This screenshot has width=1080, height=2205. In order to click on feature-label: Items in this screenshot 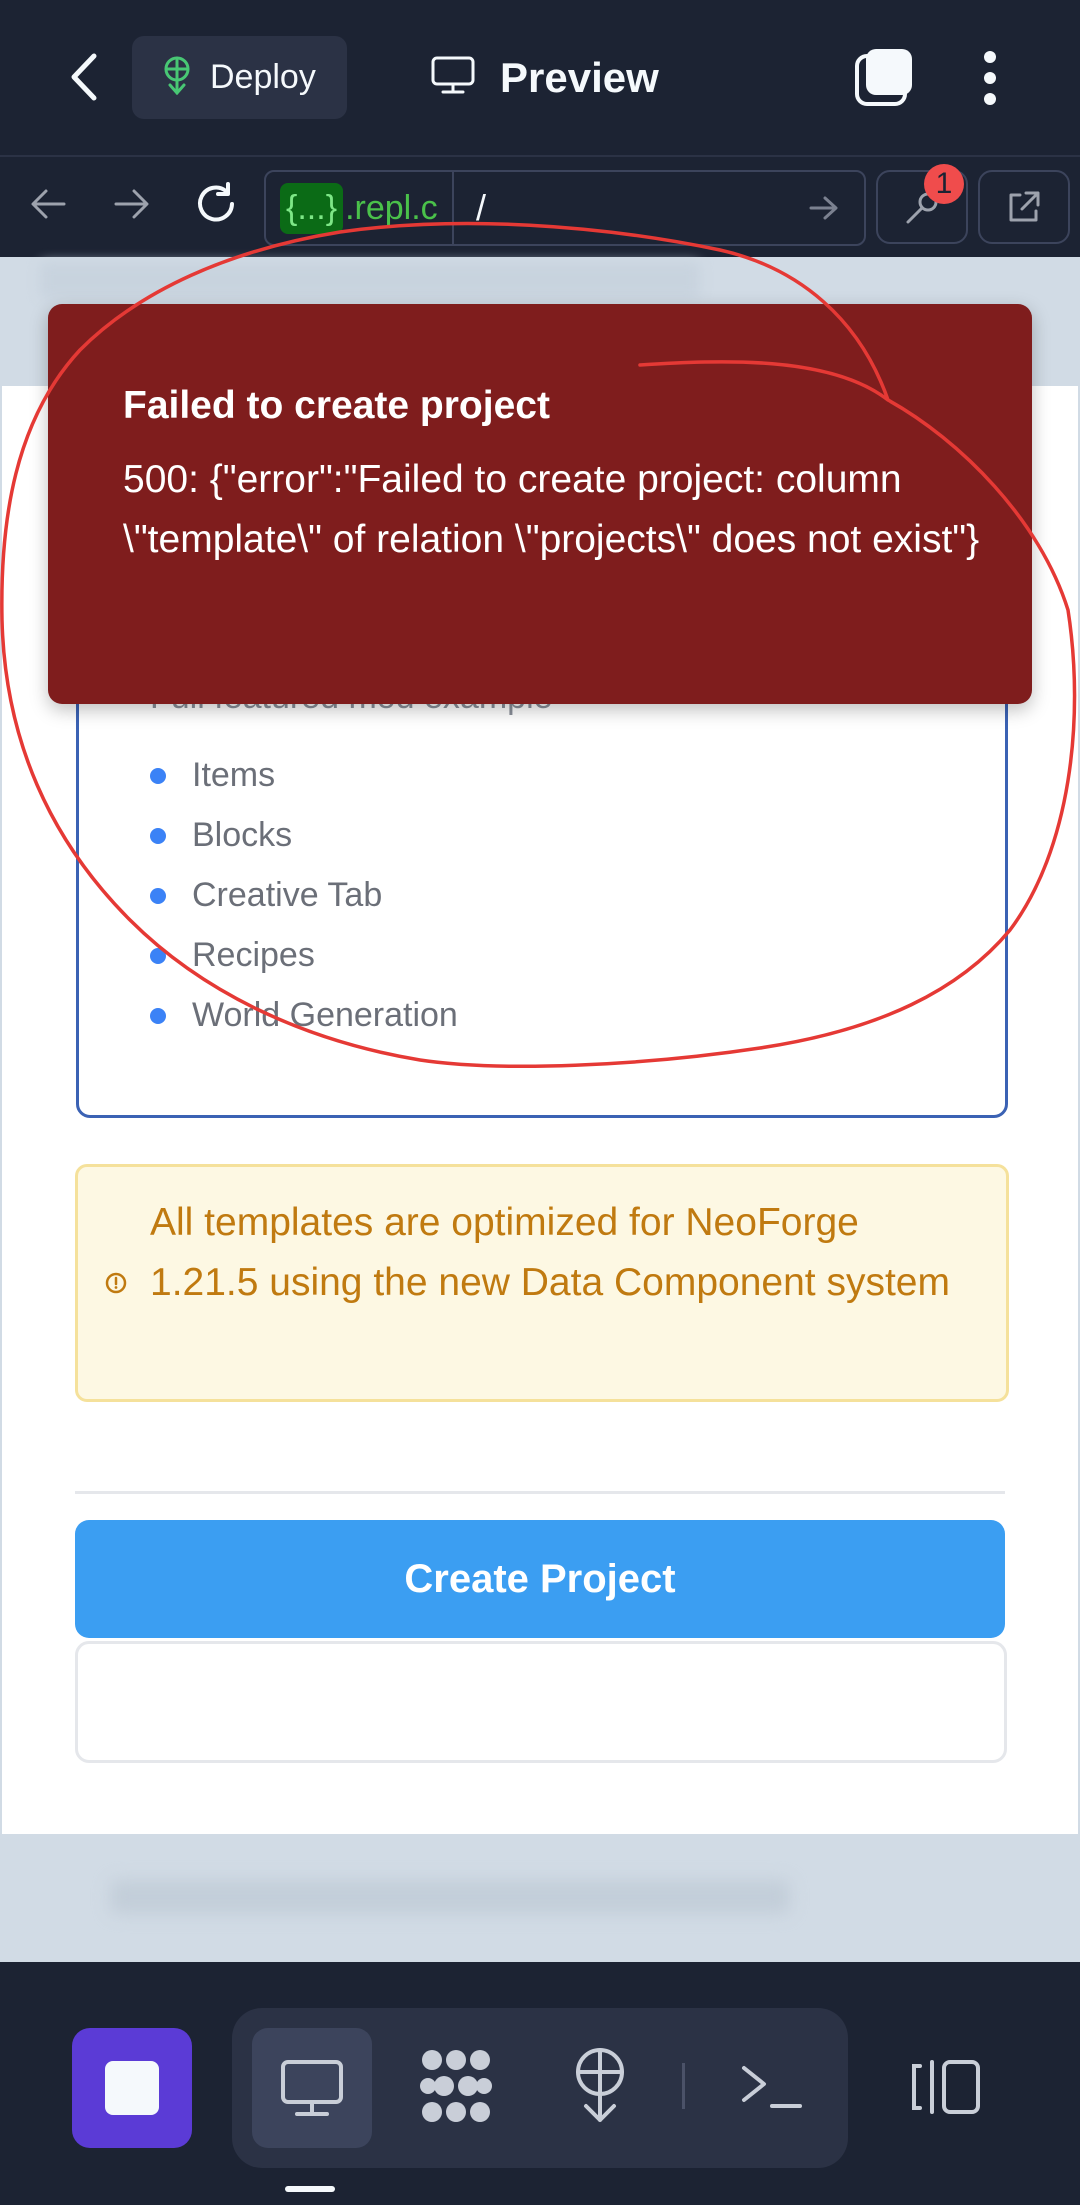, I will do `click(234, 775)`.